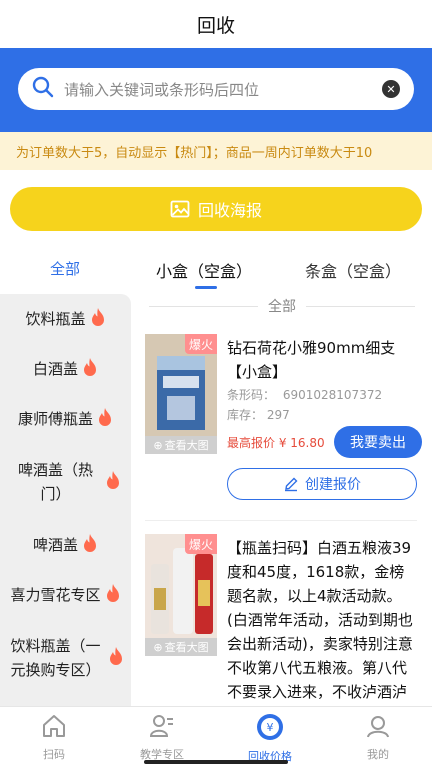 This screenshot has width=432, height=768. I want to click on edit-icon, so click(291, 484).